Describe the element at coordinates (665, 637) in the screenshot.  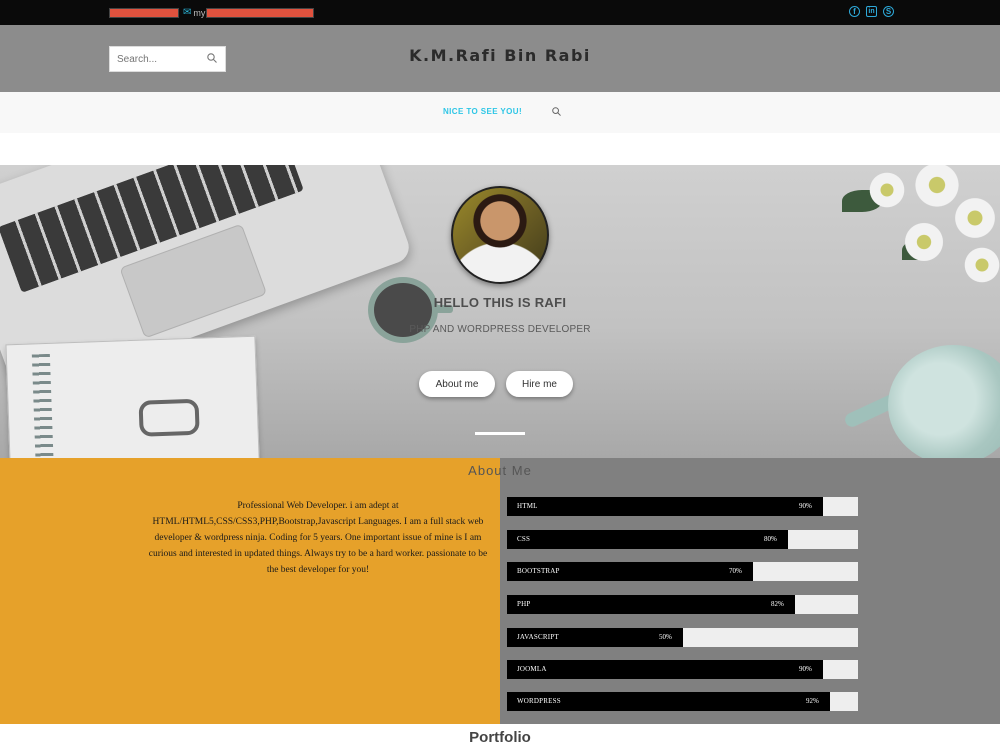
I see `skill-percent: 50%` at that location.